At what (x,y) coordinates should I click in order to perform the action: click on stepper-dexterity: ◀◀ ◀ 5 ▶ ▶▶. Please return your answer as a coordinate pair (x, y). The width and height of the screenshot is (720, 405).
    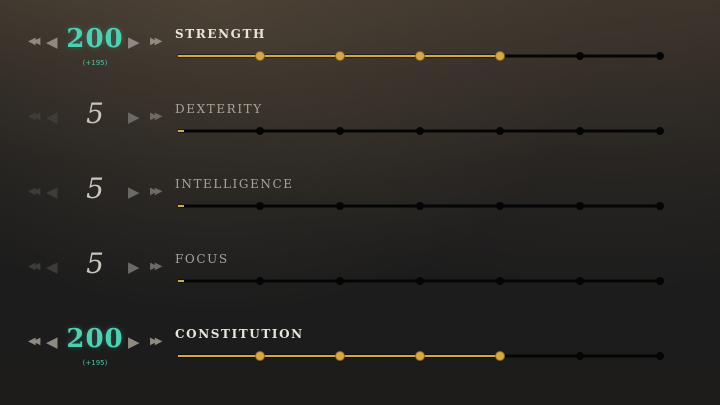
    Looking at the image, I should click on (94, 116).